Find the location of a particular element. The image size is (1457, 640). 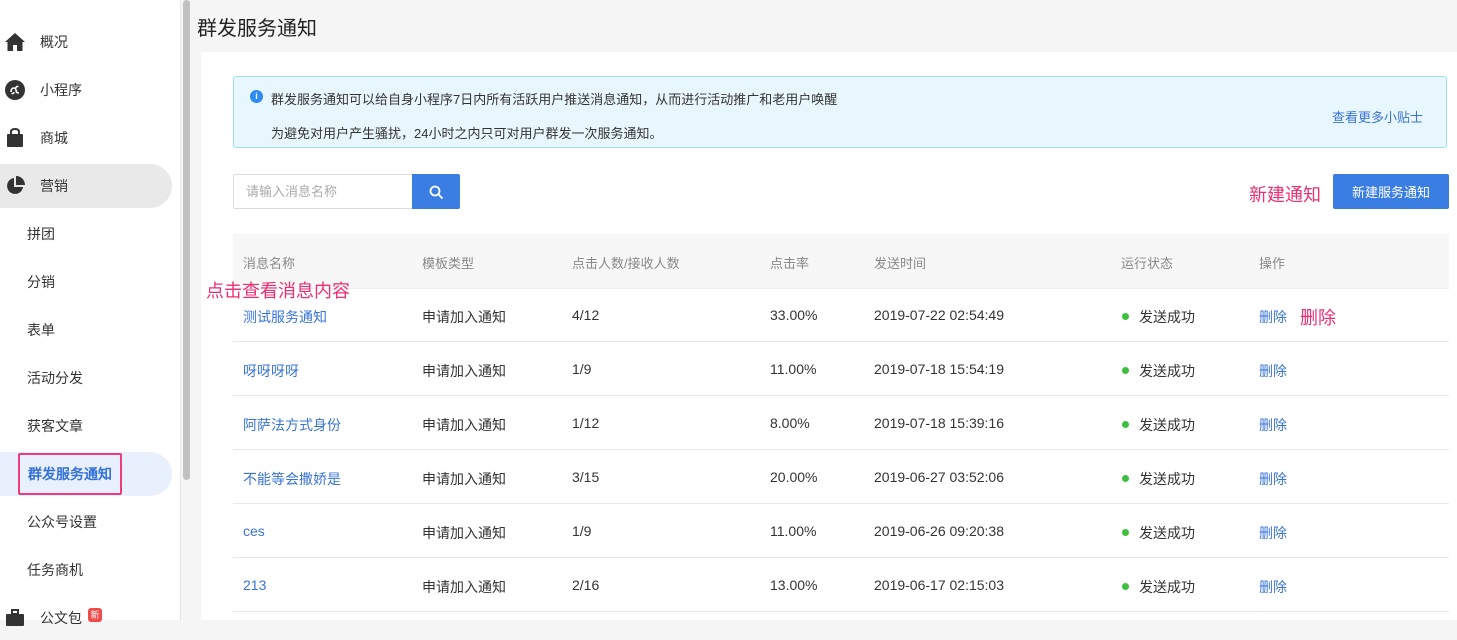

column-header: 运行状态 is located at coordinates (1147, 263).